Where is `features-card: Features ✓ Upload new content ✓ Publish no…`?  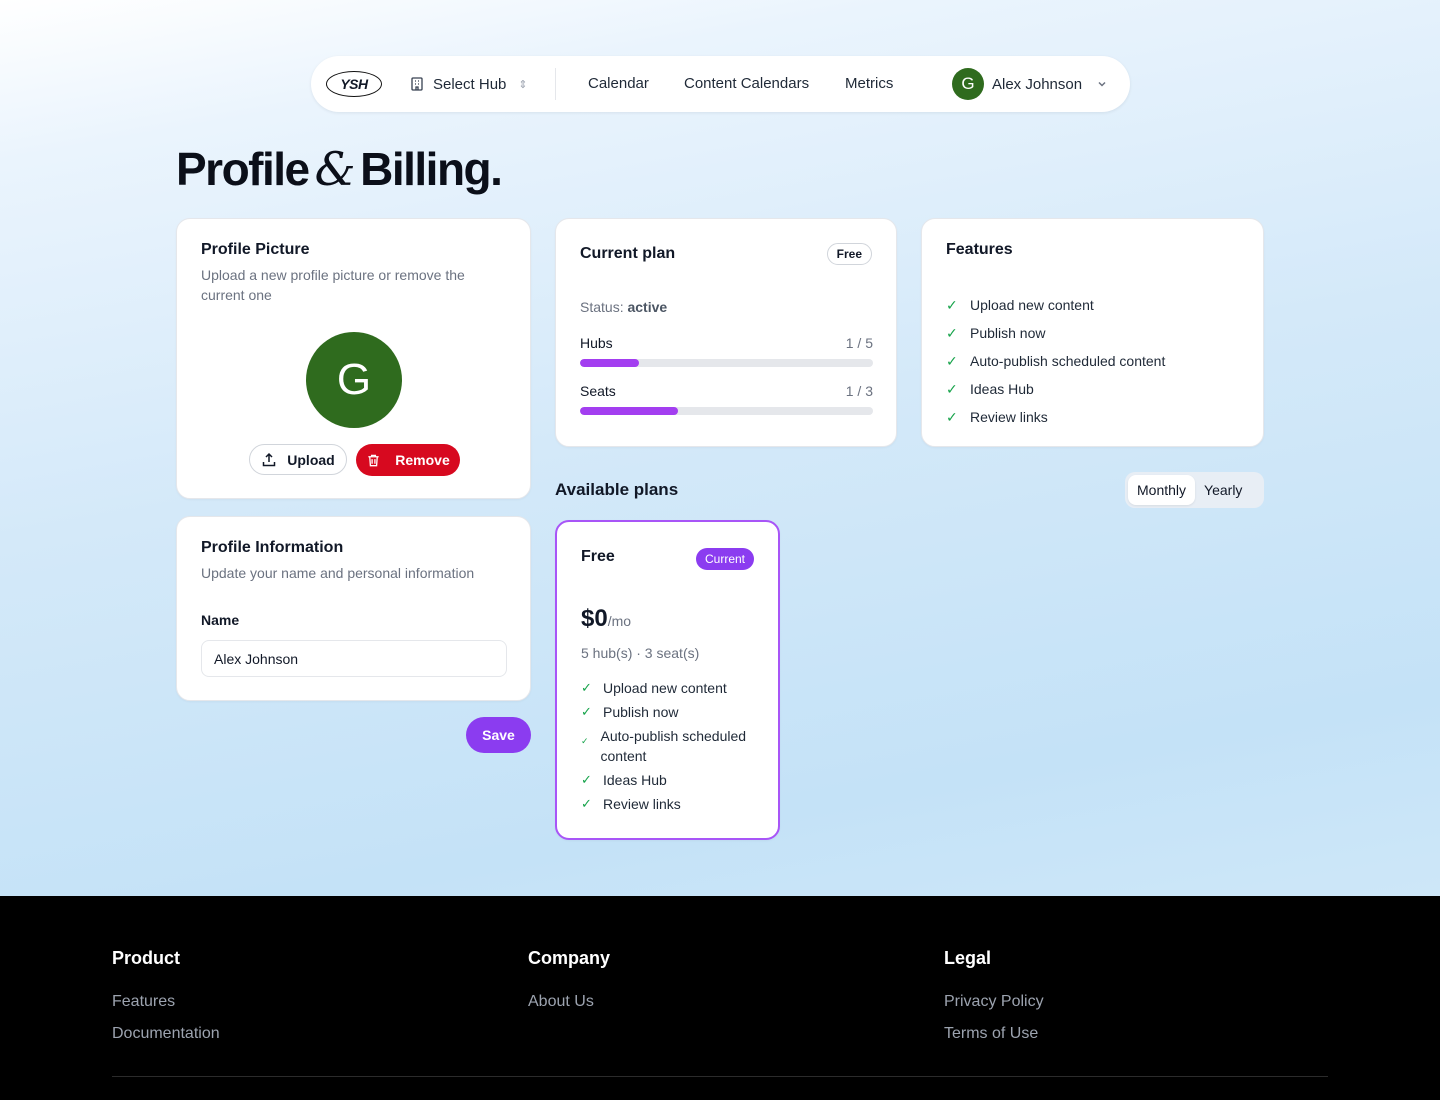
features-card: Features ✓ Upload new content ✓ Publish no… is located at coordinates (1092, 332).